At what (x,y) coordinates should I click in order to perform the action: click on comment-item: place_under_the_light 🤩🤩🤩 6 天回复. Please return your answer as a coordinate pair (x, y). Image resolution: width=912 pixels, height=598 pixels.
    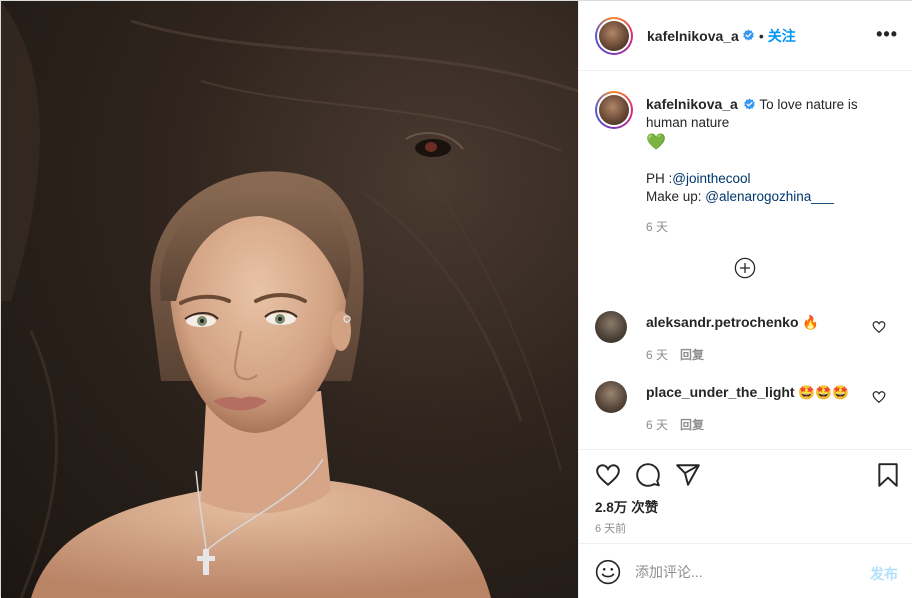
    Looking at the image, I should click on (747, 407).